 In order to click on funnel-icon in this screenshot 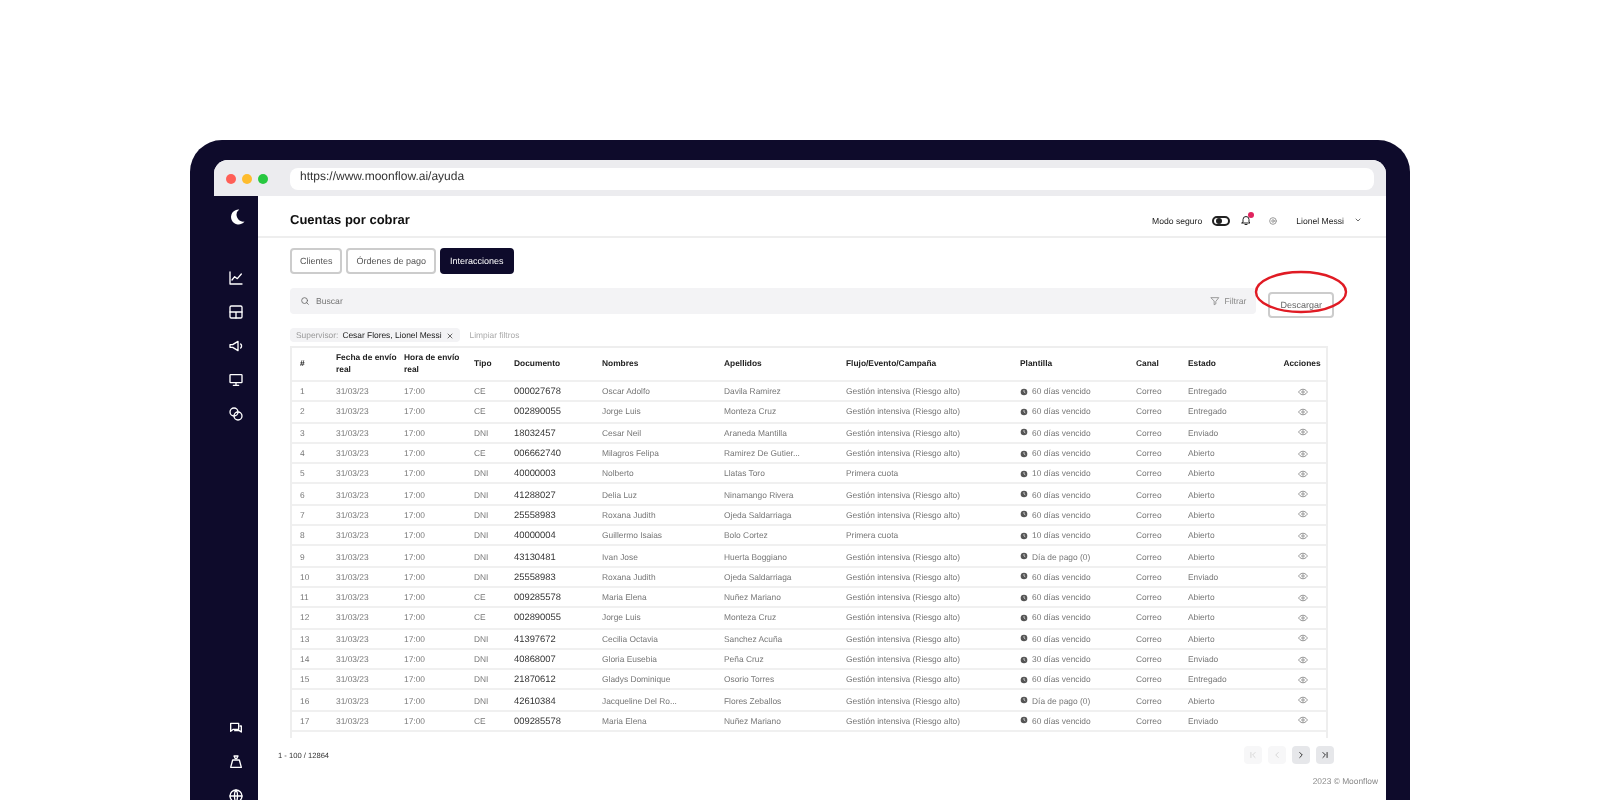, I will do `click(1215, 300)`.